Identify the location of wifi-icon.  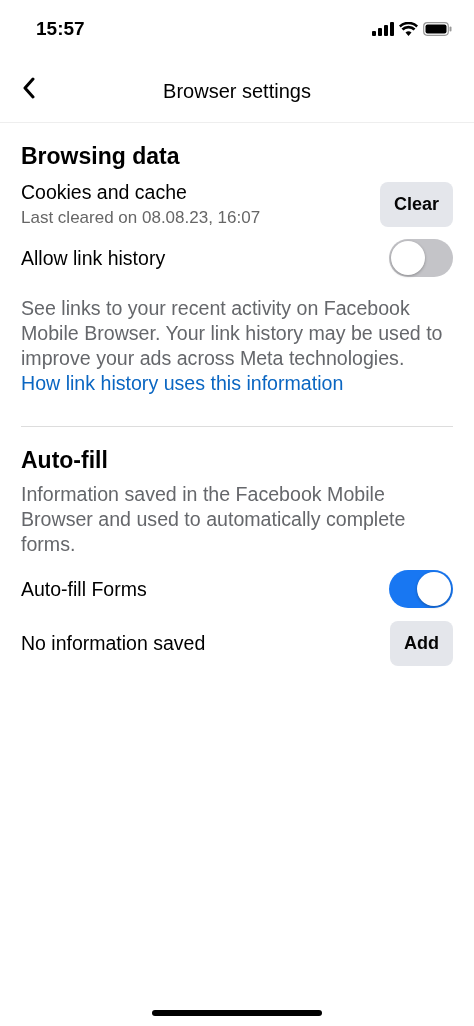
(408, 29).